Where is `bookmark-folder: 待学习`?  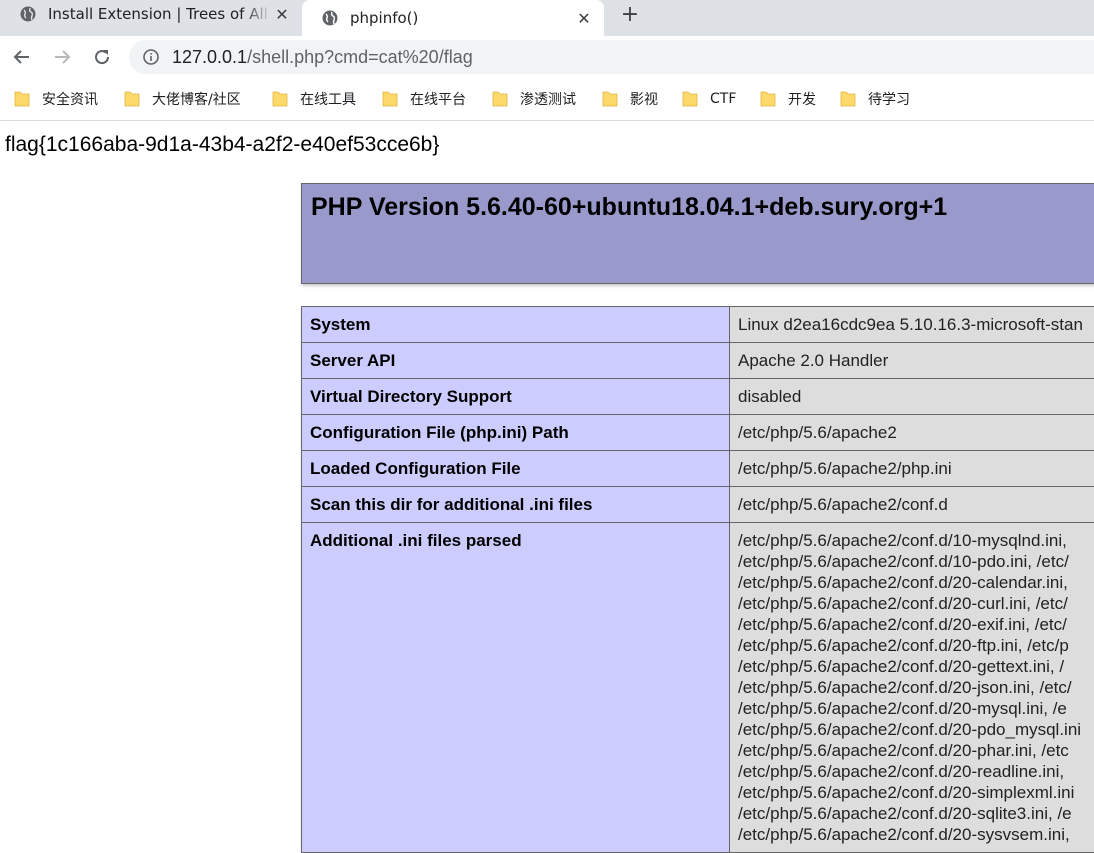
bookmark-folder: 待学习 is located at coordinates (875, 99).